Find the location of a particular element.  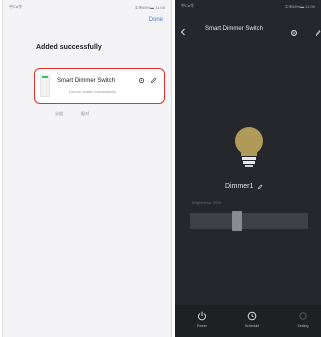

tab-label: Power is located at coordinates (202, 326).